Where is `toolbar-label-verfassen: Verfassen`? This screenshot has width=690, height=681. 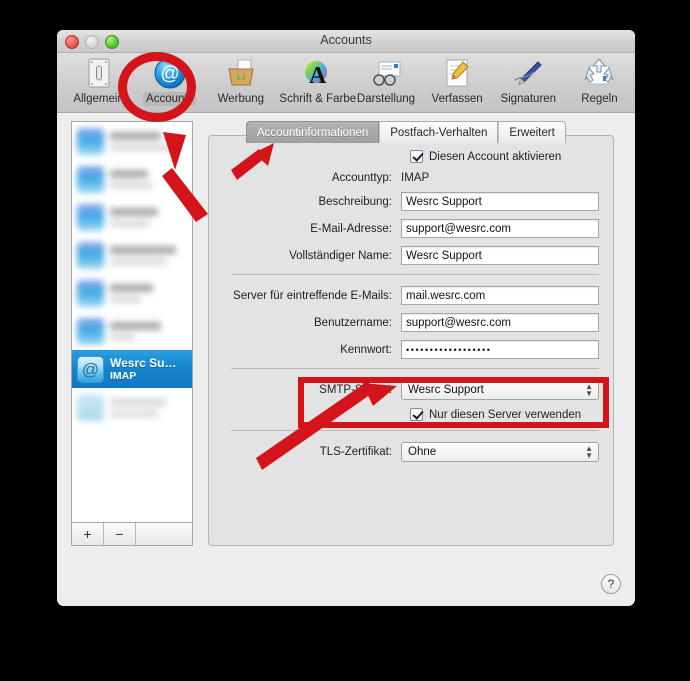
toolbar-label-verfassen: Verfassen is located at coordinates (457, 99).